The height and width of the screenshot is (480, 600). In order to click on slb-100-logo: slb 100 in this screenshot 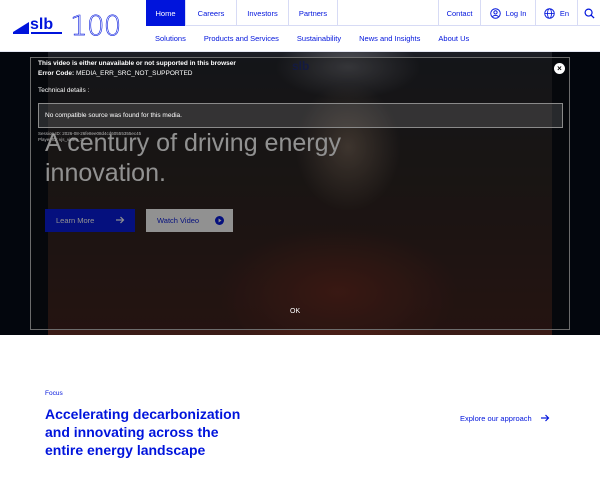, I will do `click(72, 26)`.